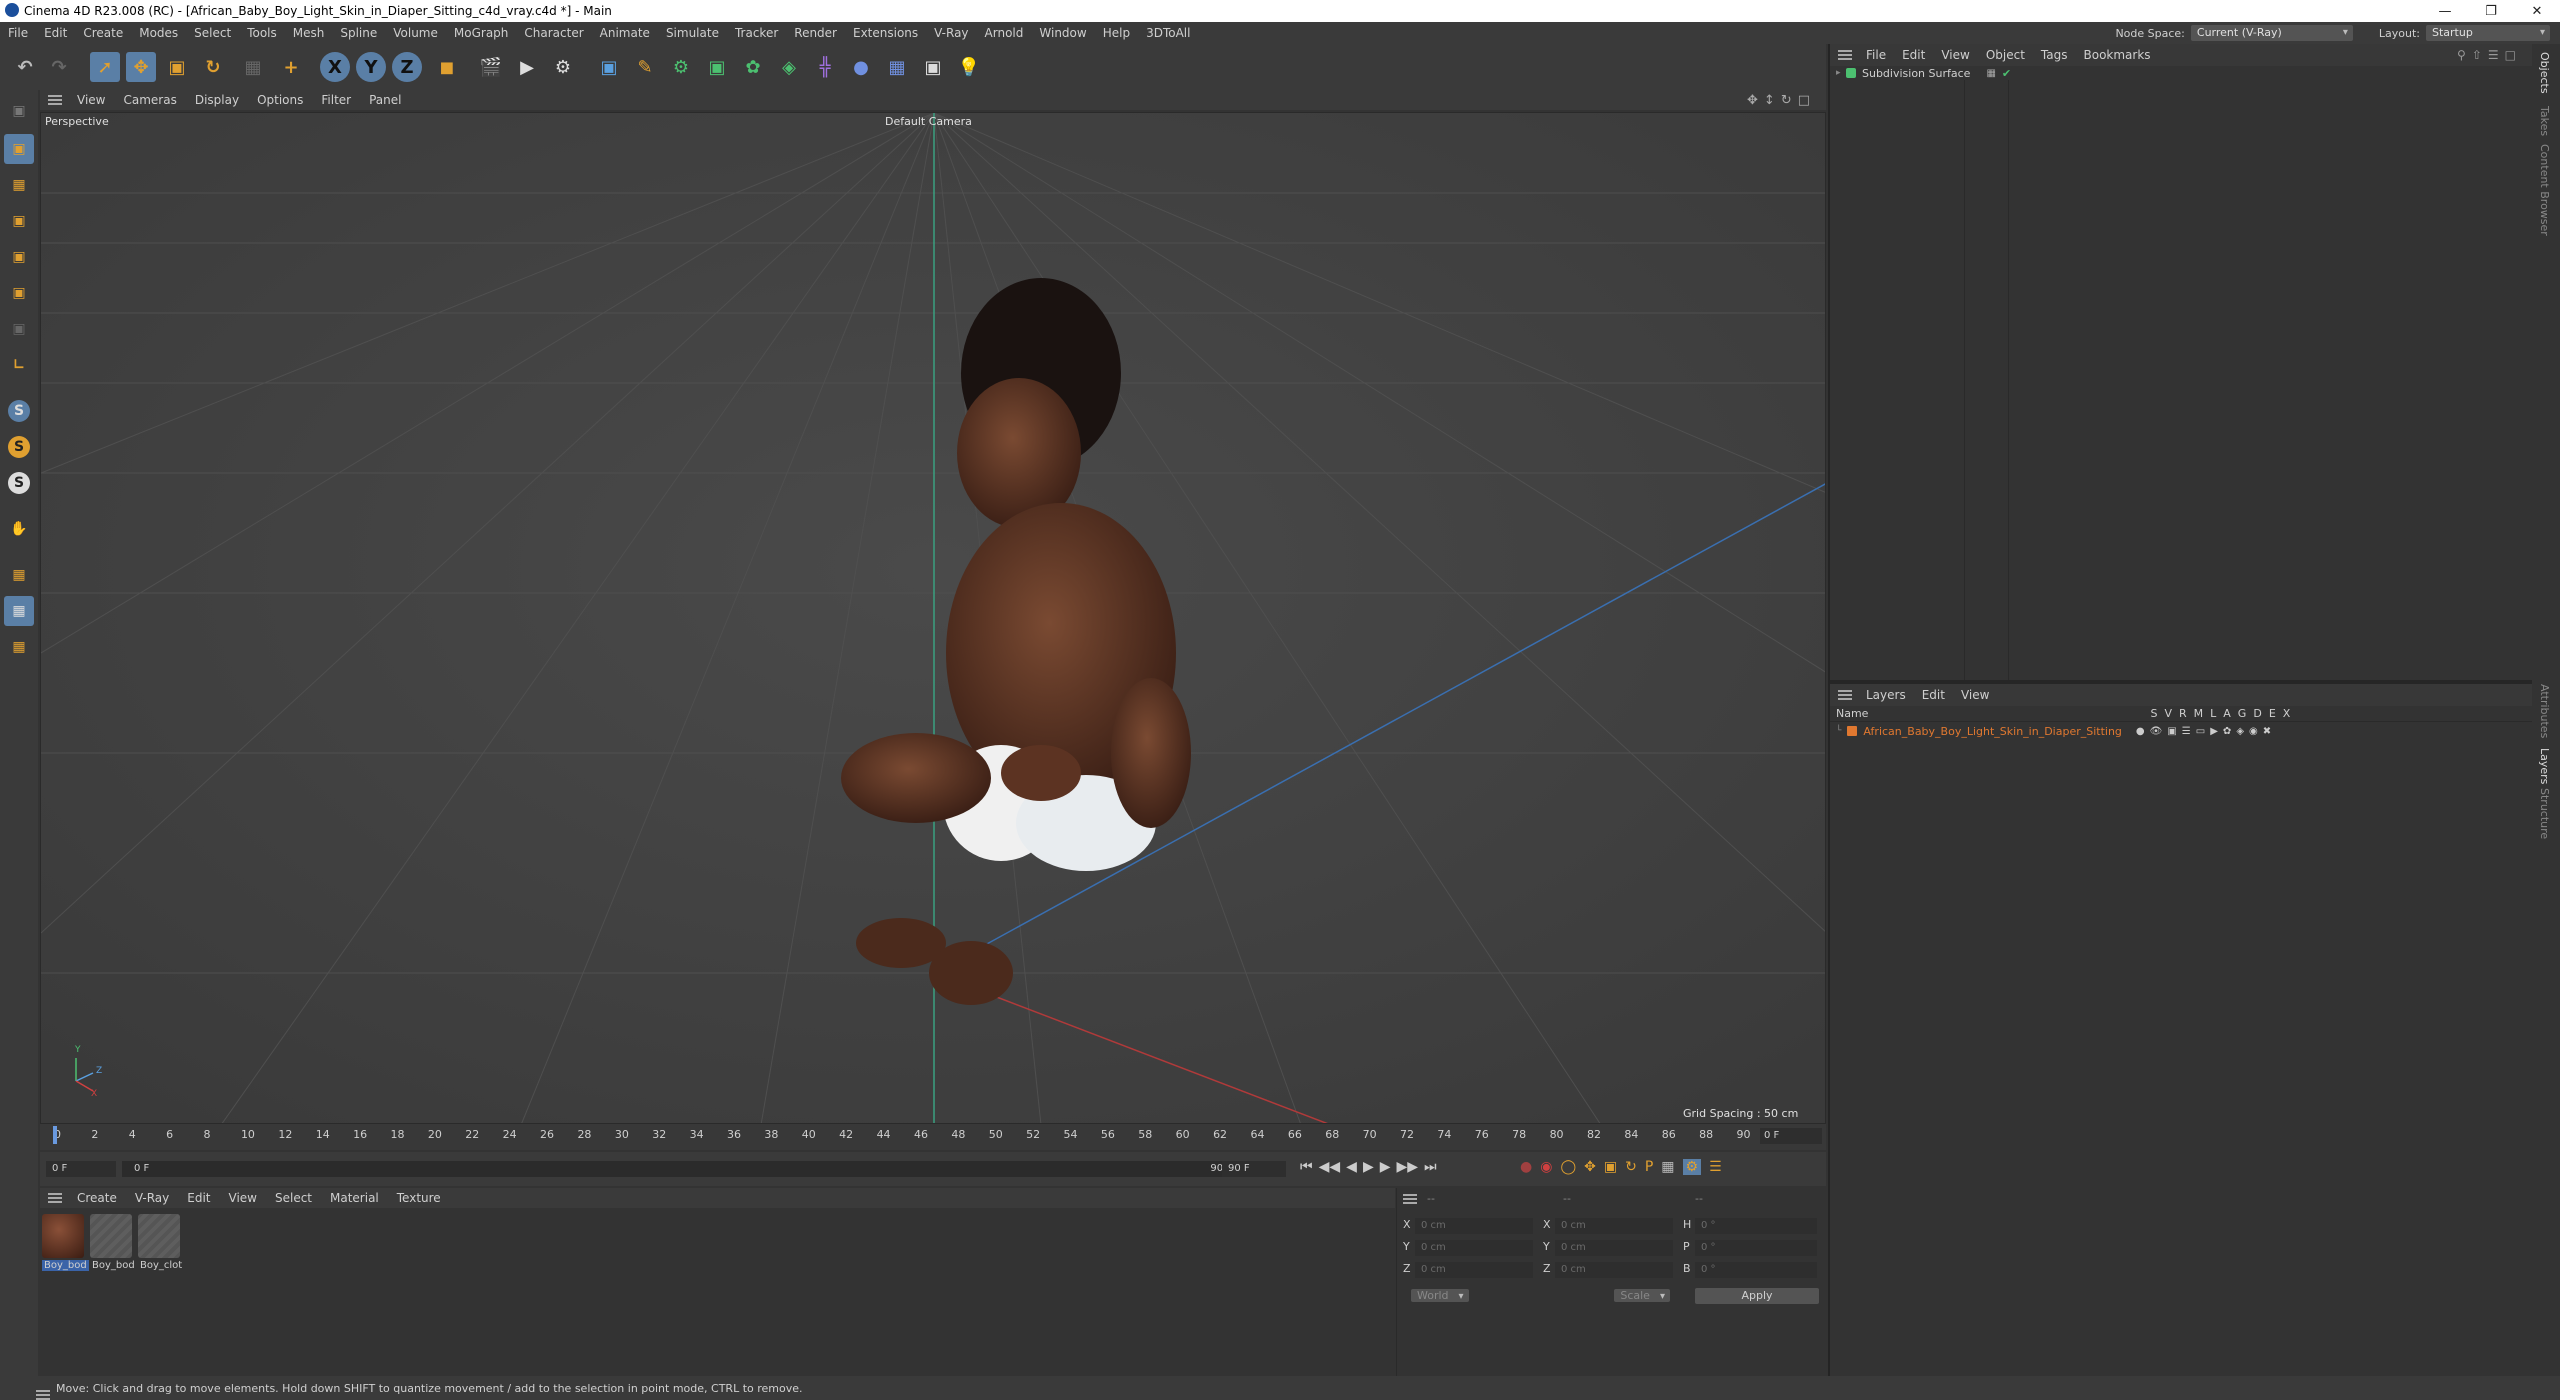  Describe the element at coordinates (2544, 121) in the screenshot. I see `side-tab-takes: Takes` at that location.